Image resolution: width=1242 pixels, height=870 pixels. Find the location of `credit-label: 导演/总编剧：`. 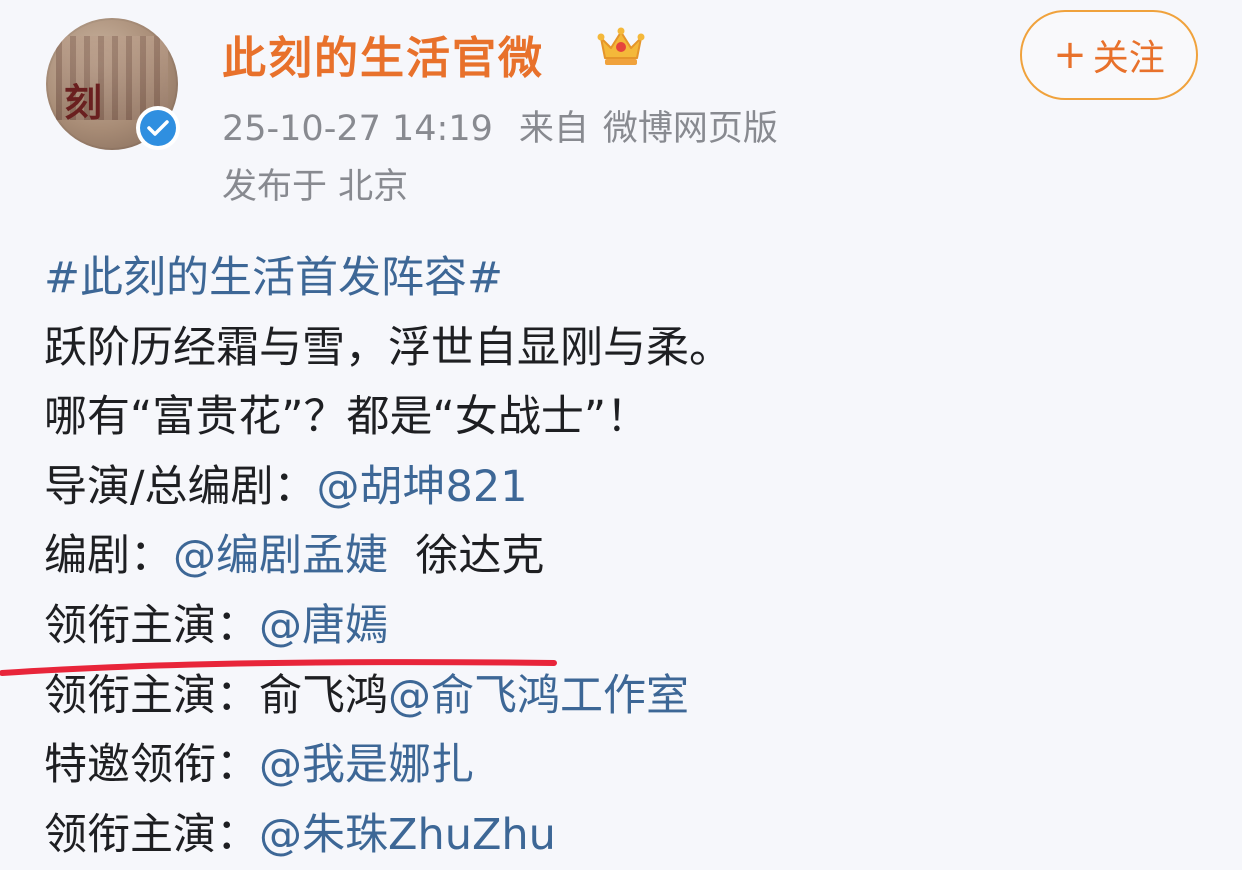

credit-label: 导演/总编剧： is located at coordinates (180, 486).